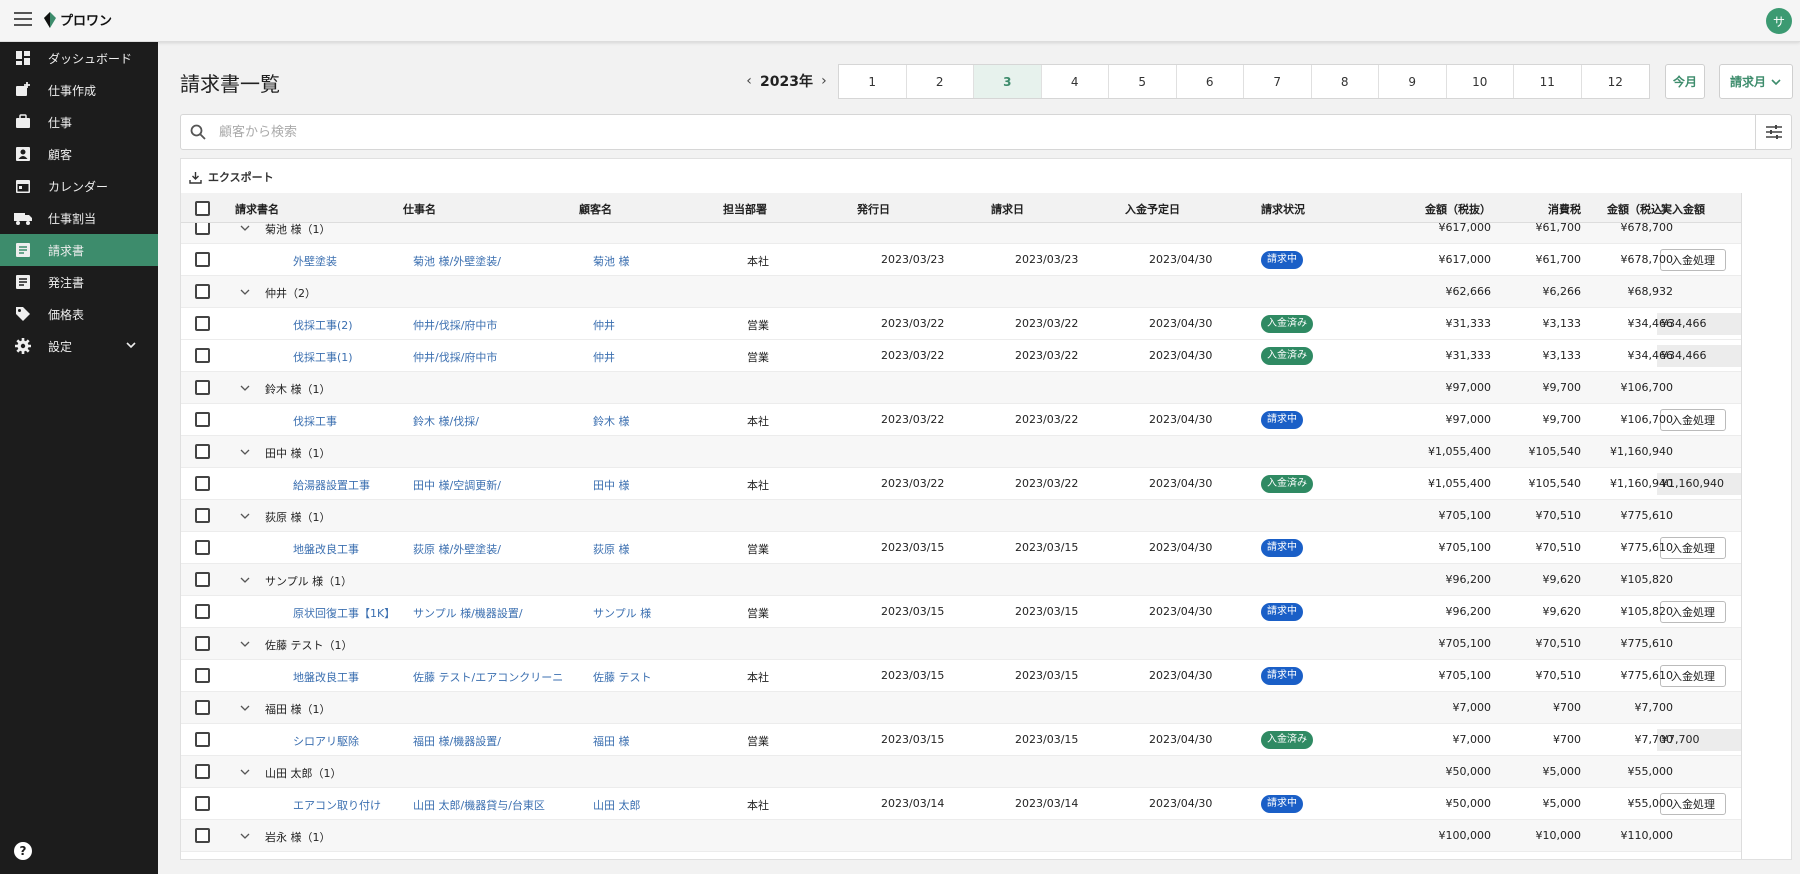 Image resolution: width=1800 pixels, height=874 pixels. What do you see at coordinates (489, 613) in the screenshot?
I see `job-name-link: サンプル 様/機器設置/` at bounding box center [489, 613].